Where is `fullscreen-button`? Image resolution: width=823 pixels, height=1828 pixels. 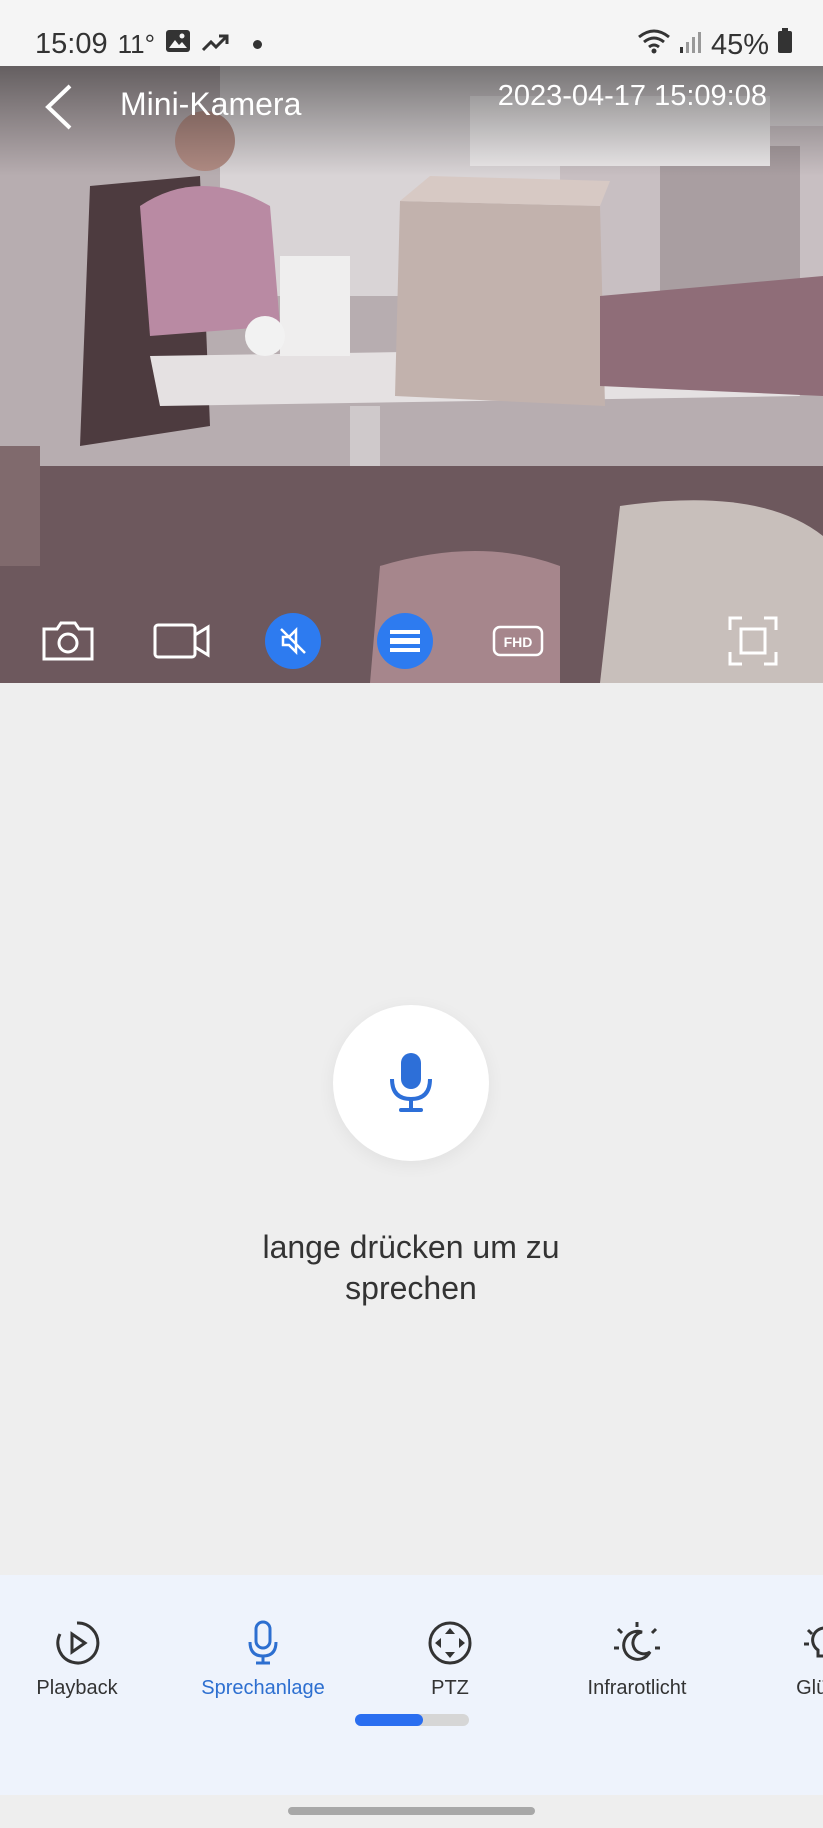 fullscreen-button is located at coordinates (753, 641).